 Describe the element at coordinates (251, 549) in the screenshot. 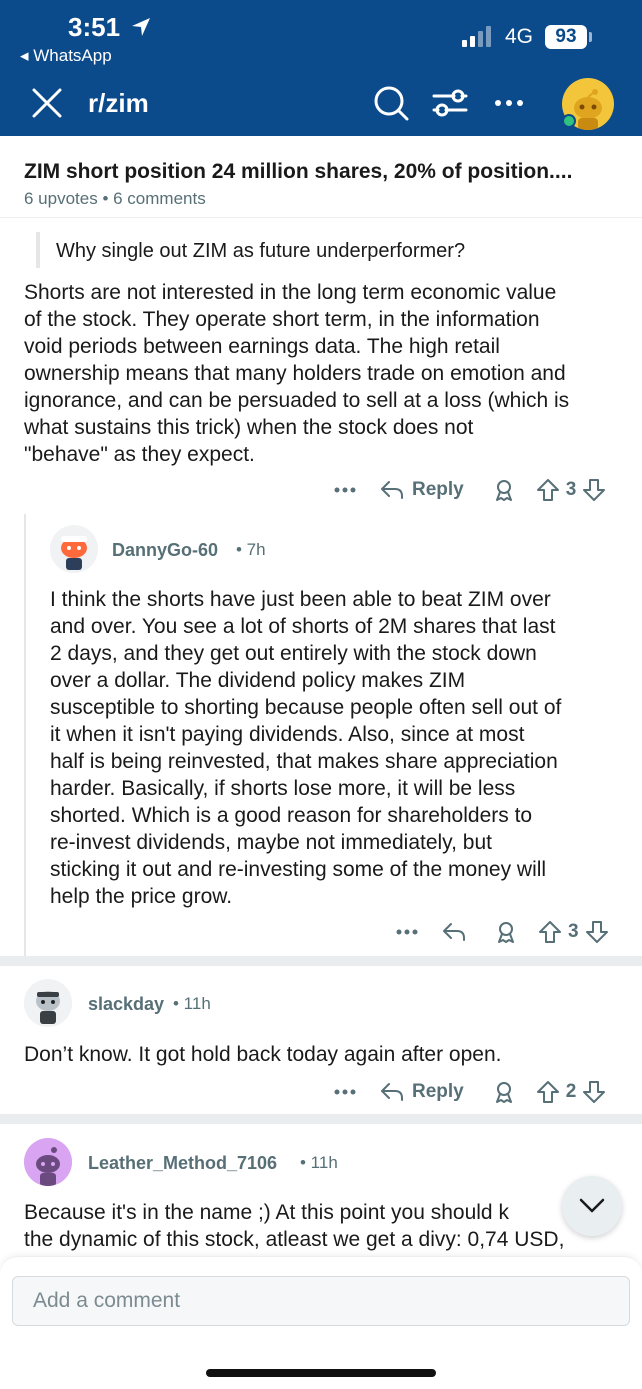

I see `comment-age: • 7h` at that location.